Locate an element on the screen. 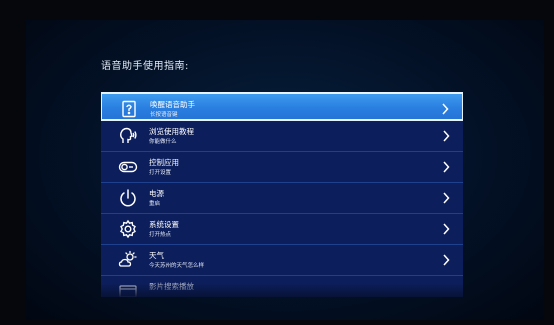 This screenshot has width=554, height=325. menu-item-system-settings: 系统设置 打开热点 is located at coordinates (282, 229).